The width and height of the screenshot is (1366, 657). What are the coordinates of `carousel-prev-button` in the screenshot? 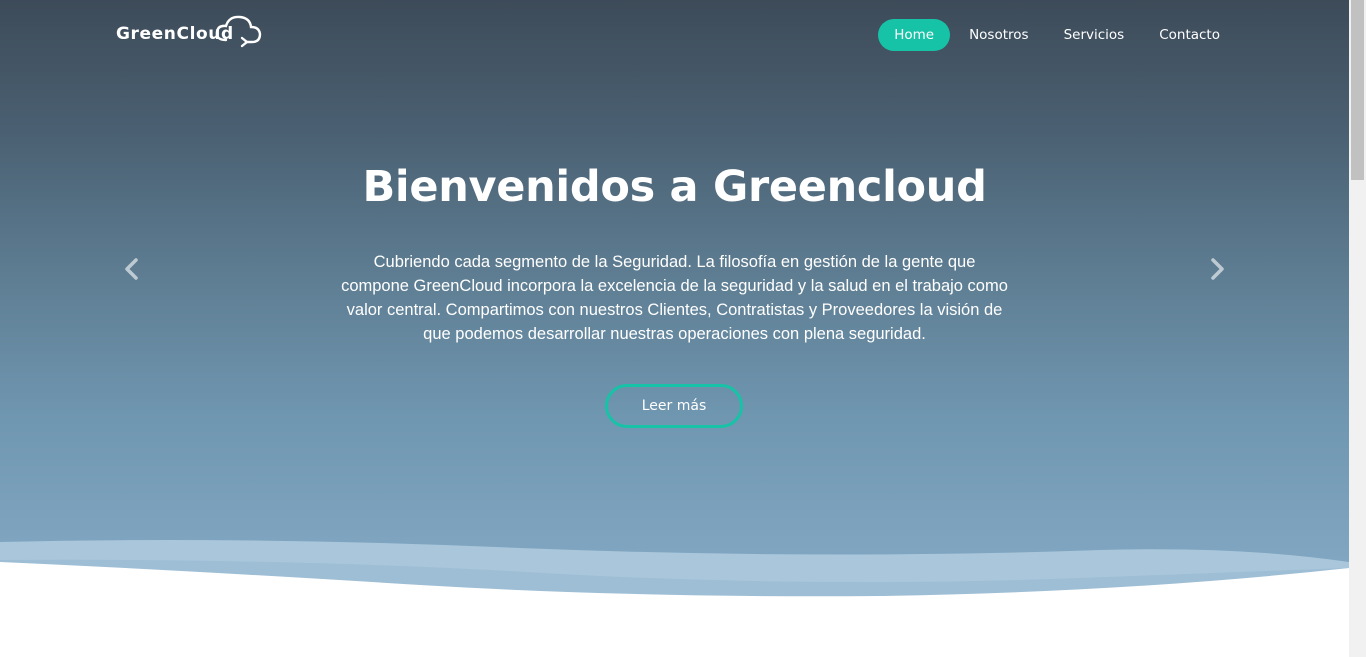 It's located at (132, 269).